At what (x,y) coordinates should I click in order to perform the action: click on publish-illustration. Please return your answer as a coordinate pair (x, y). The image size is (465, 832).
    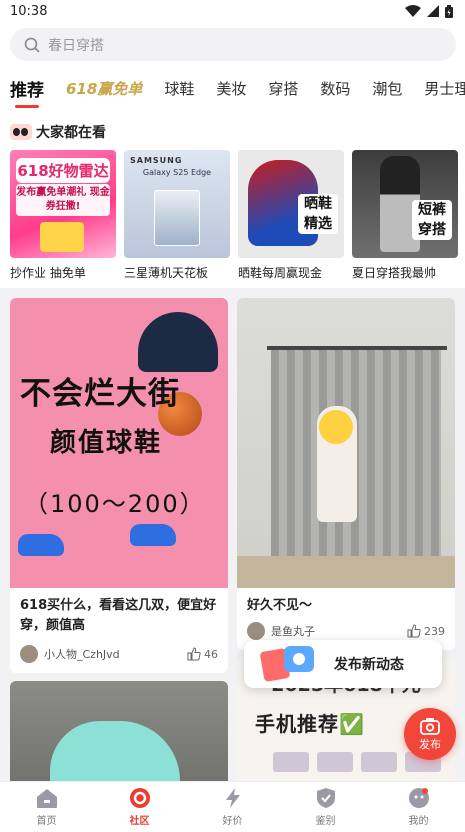
    Looking at the image, I should click on (285, 664).